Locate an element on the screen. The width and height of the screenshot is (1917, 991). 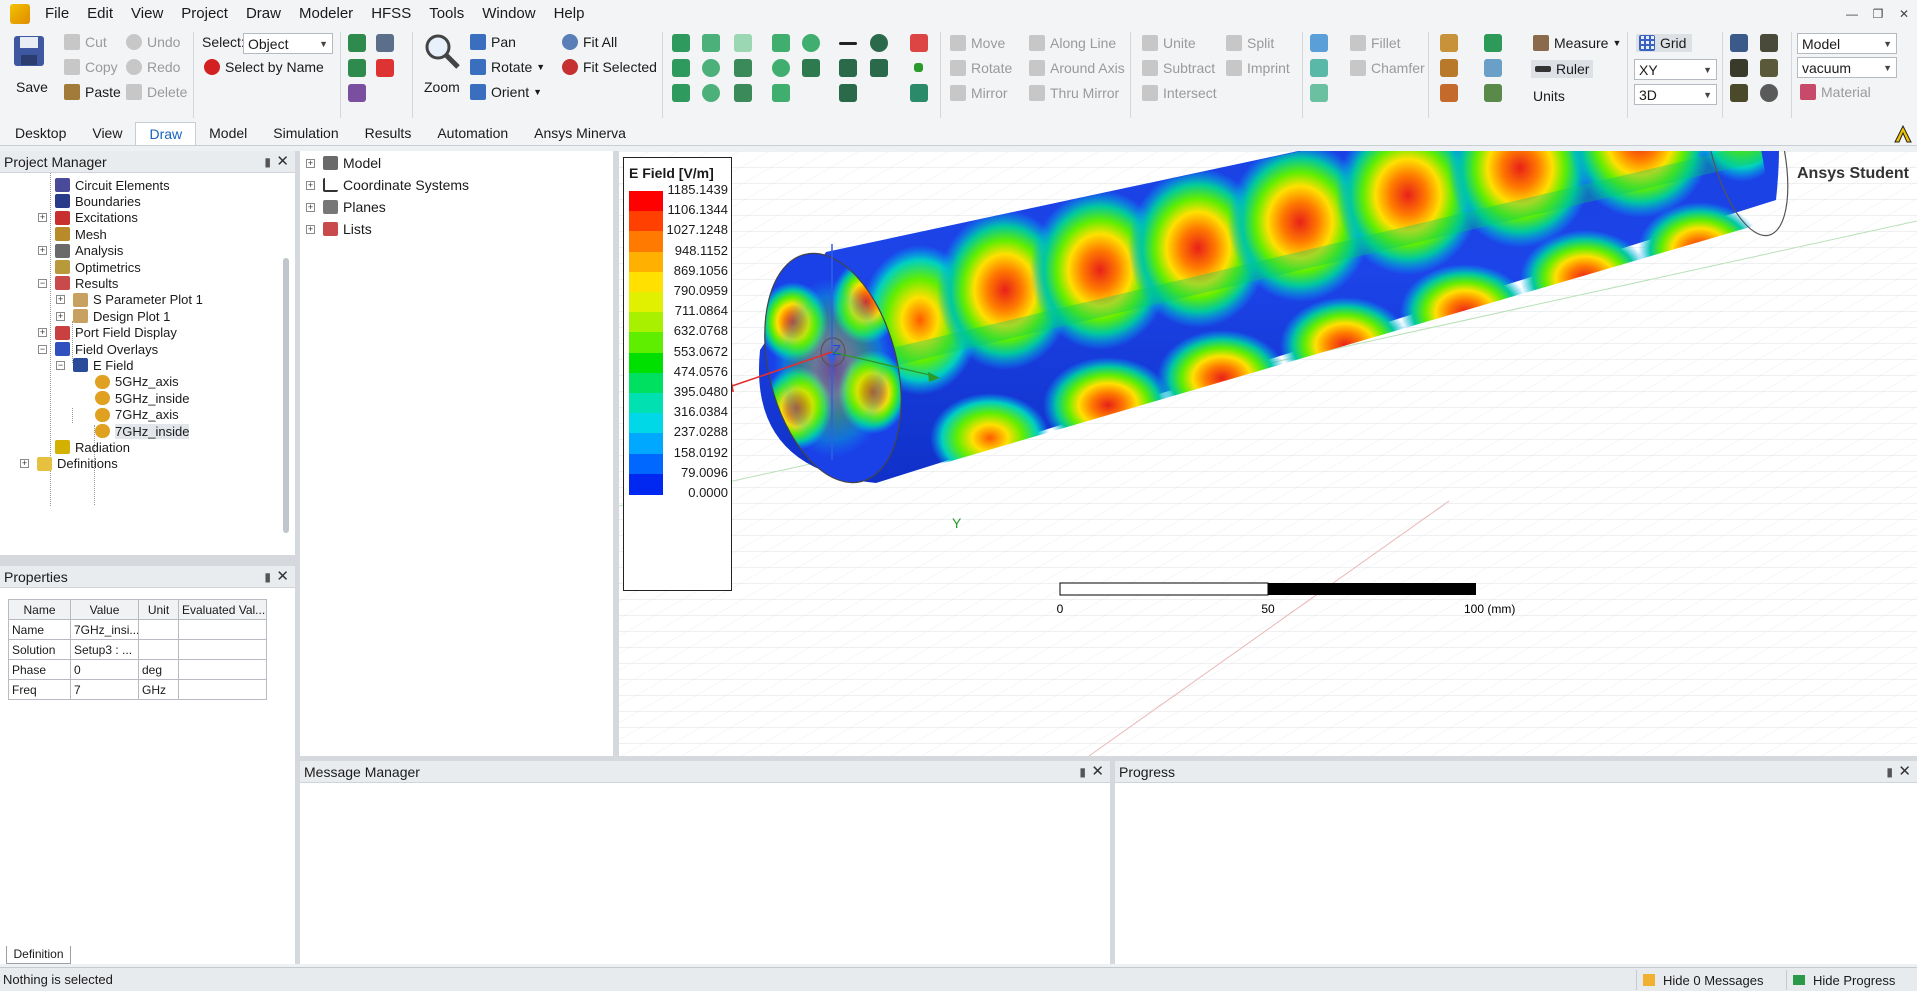
table-row: Freq 7 GHz is located at coordinates (137, 689).